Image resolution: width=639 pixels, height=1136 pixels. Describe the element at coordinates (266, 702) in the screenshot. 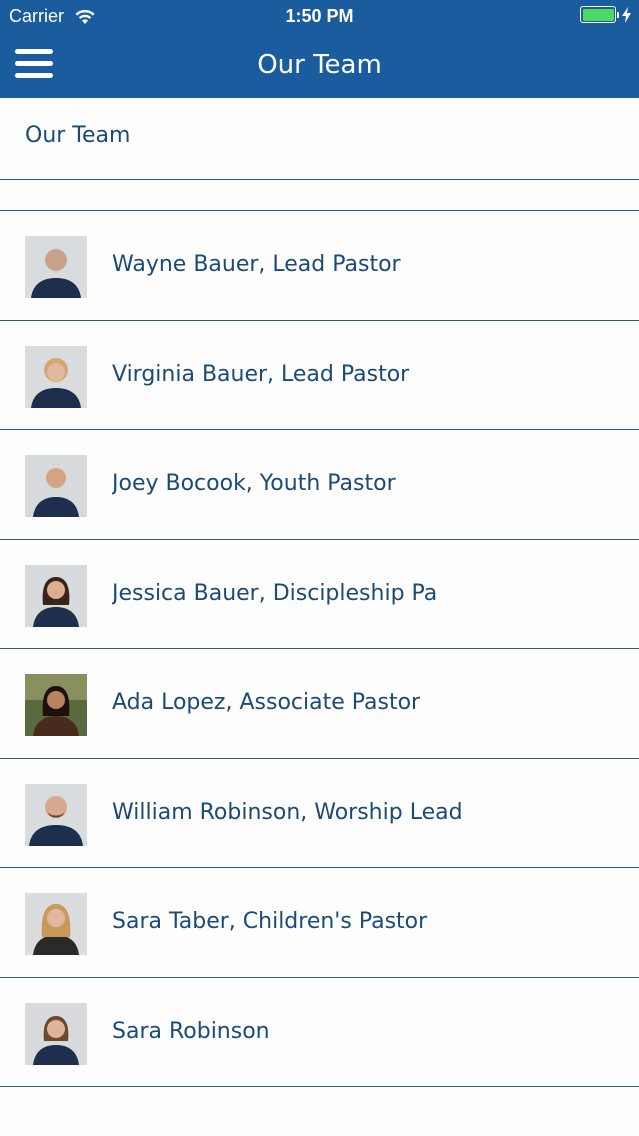

I see `team-member-name: Ada Lopez, Associate Pastor` at that location.